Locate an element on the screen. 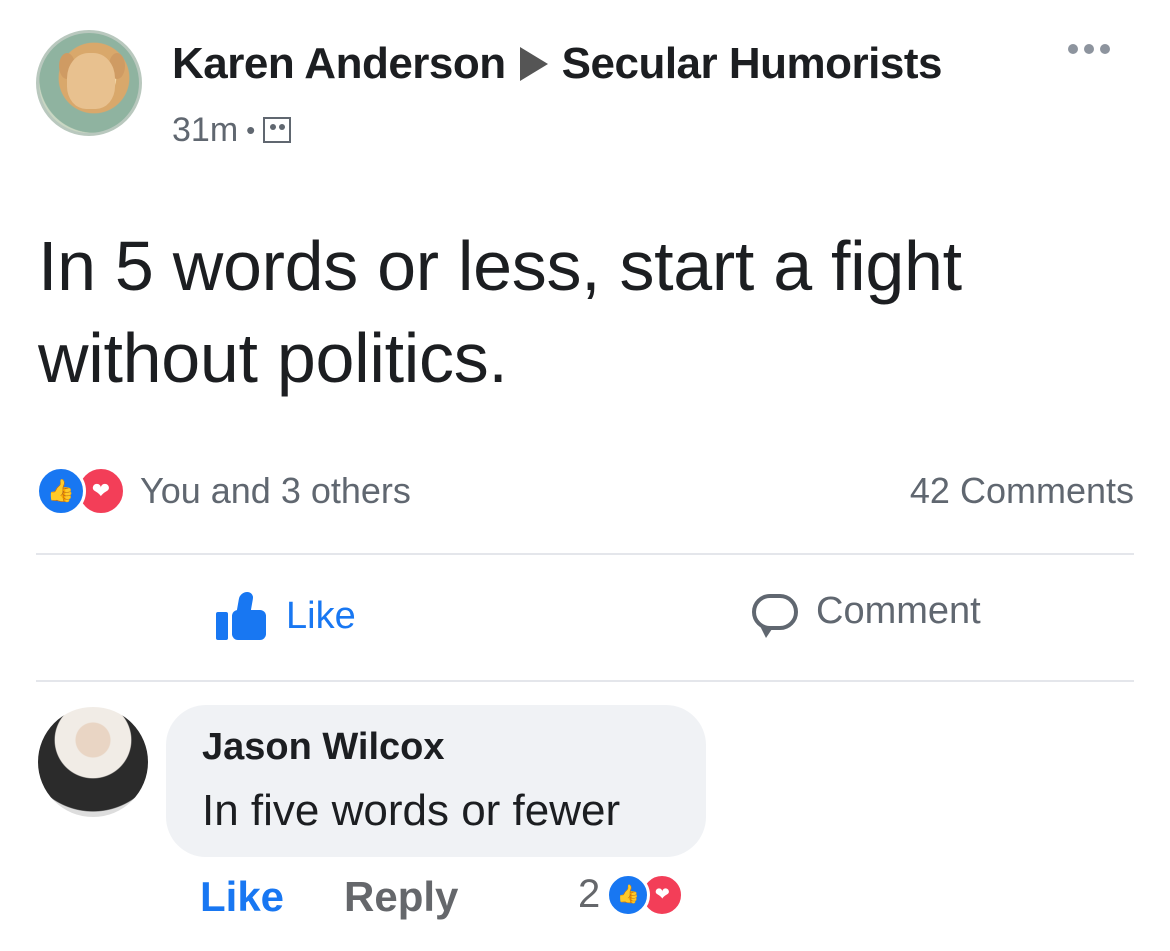  comment-bubble-icon is located at coordinates (775, 615).